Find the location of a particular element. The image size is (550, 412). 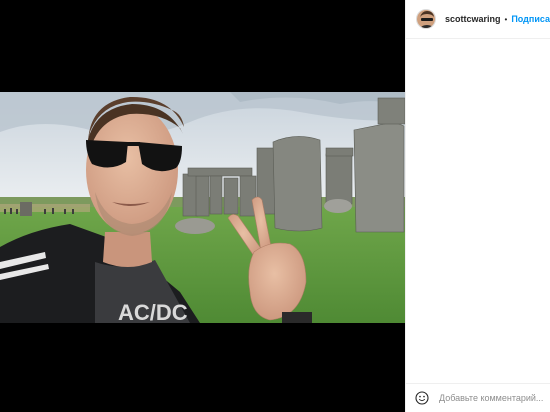

avatar is located at coordinates (426, 19).